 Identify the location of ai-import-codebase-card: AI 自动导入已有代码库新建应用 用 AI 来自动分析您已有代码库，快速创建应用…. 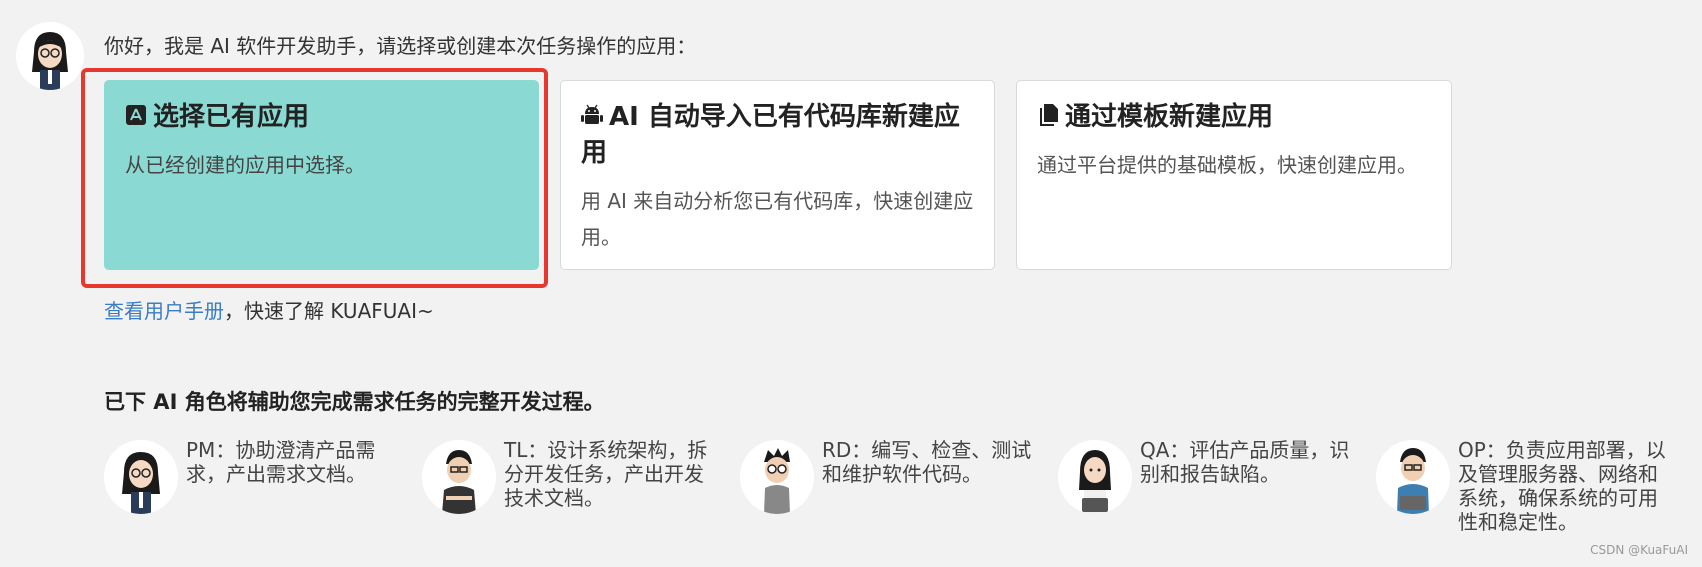
(777, 175).